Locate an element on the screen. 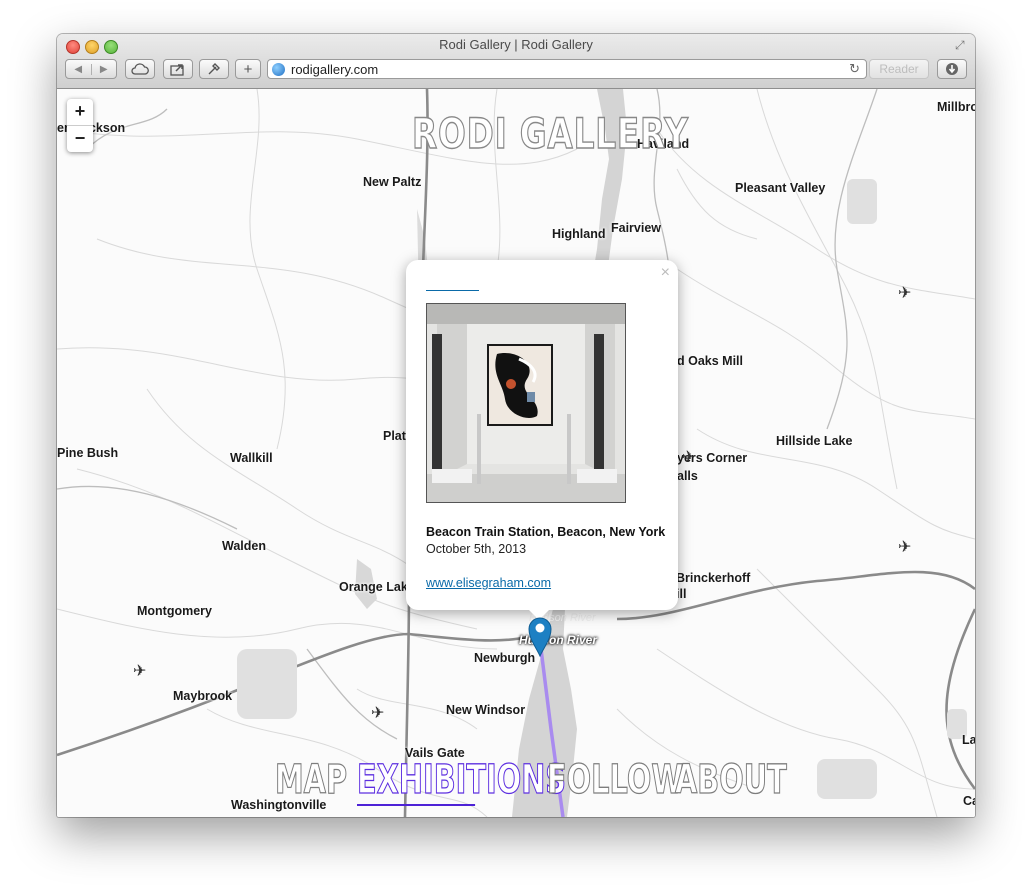 The width and height of the screenshot is (1032, 896). share-icon is located at coordinates (177, 69).